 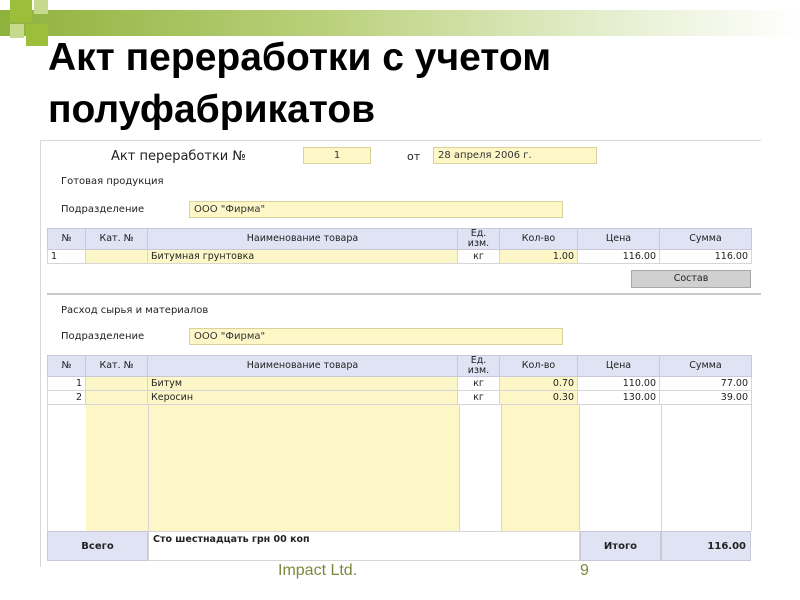 What do you see at coordinates (705, 256) in the screenshot?
I see `cell-sum: 116.00` at bounding box center [705, 256].